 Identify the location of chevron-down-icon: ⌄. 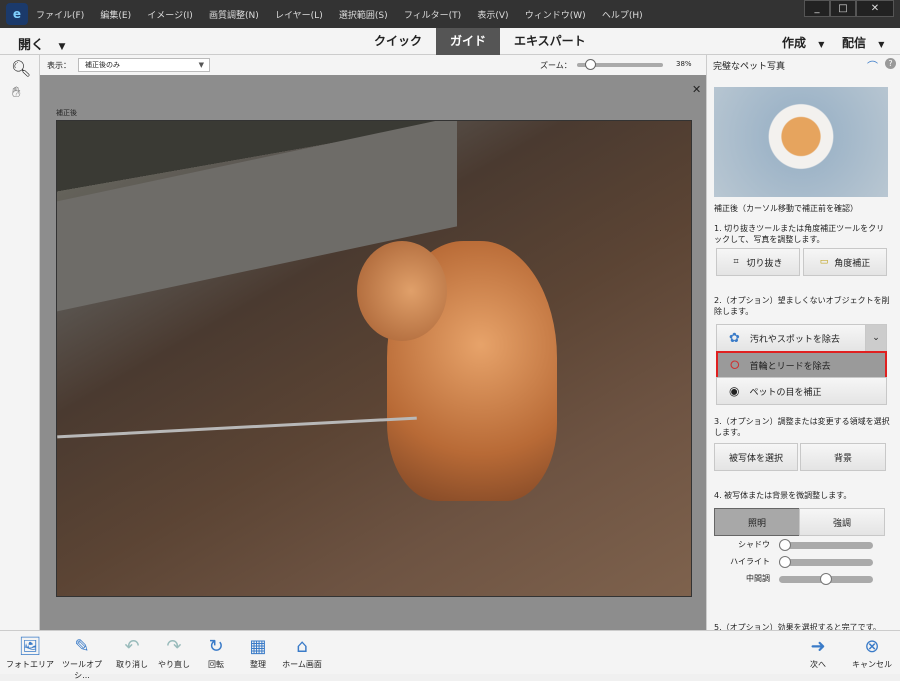
(876, 338).